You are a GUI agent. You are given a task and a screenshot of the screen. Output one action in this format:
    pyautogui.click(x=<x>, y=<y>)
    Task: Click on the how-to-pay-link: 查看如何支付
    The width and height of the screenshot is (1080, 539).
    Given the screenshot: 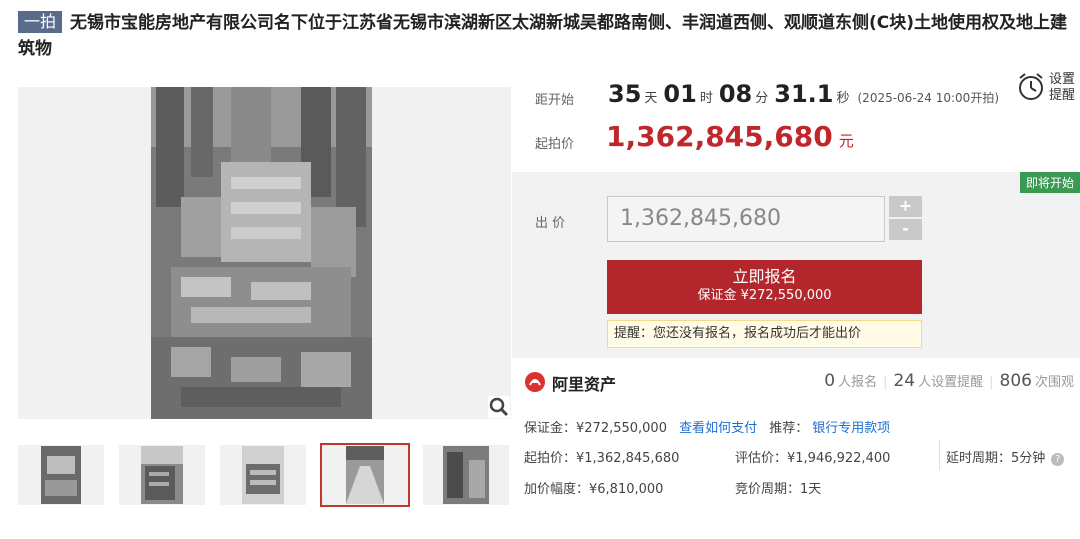 What is the action you would take?
    pyautogui.click(x=718, y=428)
    